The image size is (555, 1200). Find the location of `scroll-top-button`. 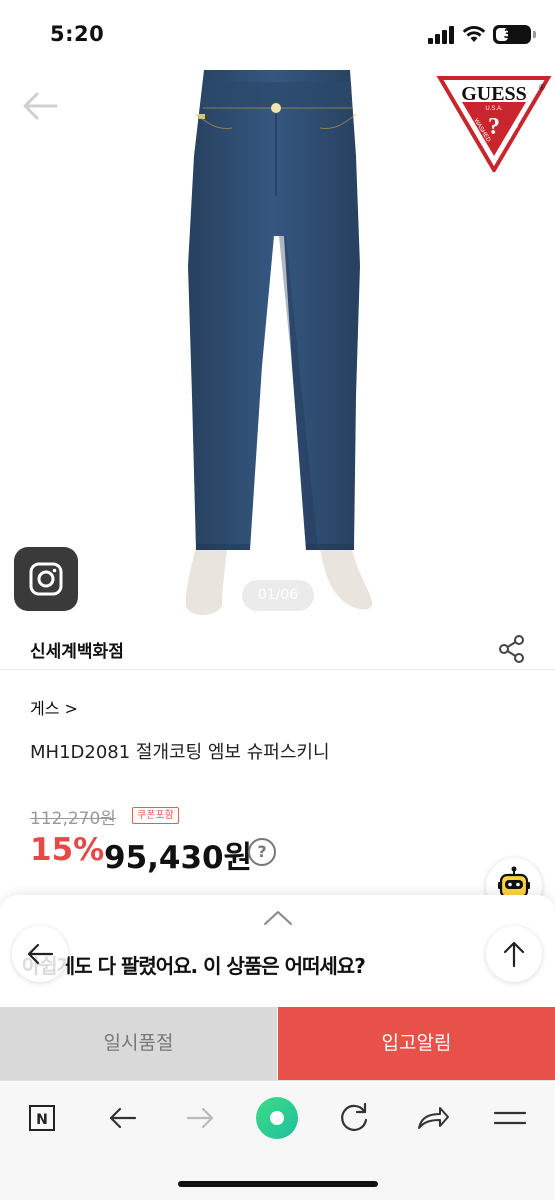

scroll-top-button is located at coordinates (514, 954).